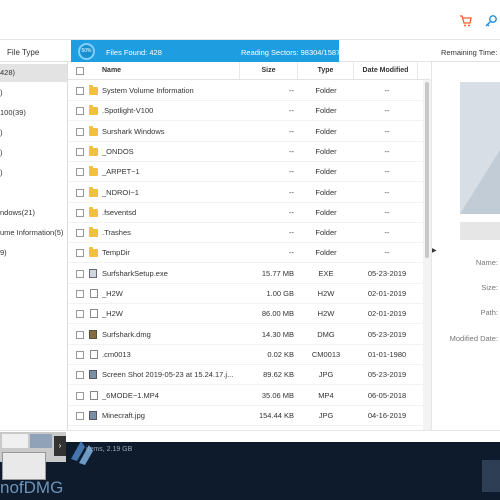 The height and width of the screenshot is (500, 500). Describe the element at coordinates (93, 273) in the screenshot. I see `exe-file-icon` at that location.